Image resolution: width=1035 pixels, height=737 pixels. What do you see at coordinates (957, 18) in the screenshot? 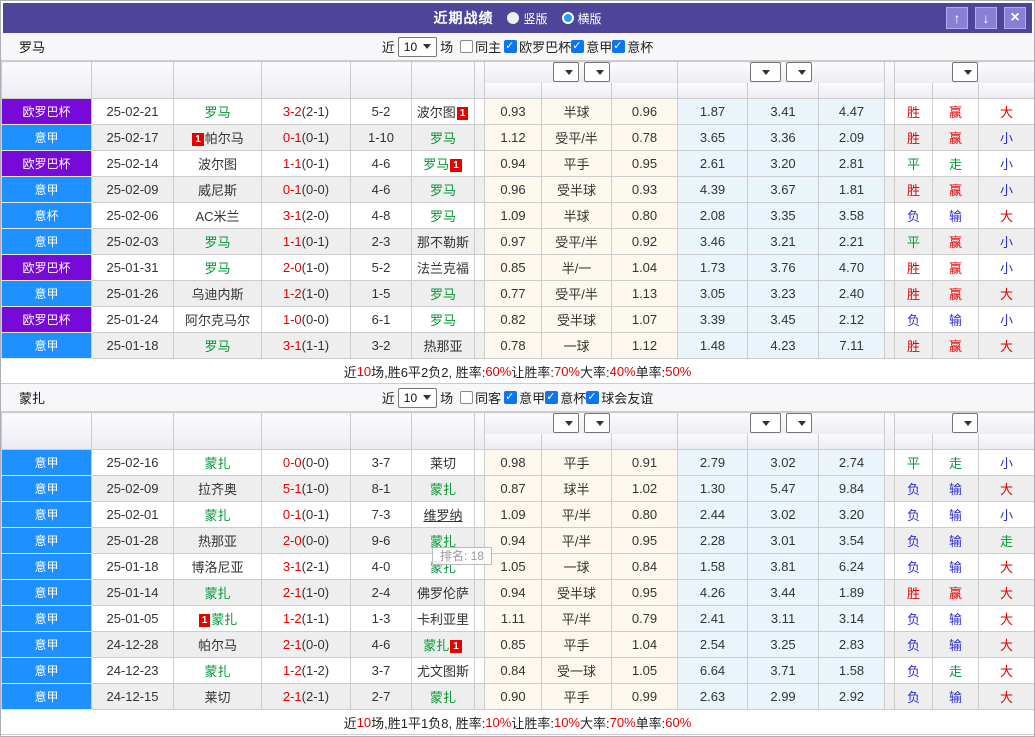
I see `move-up-button: ↑` at bounding box center [957, 18].